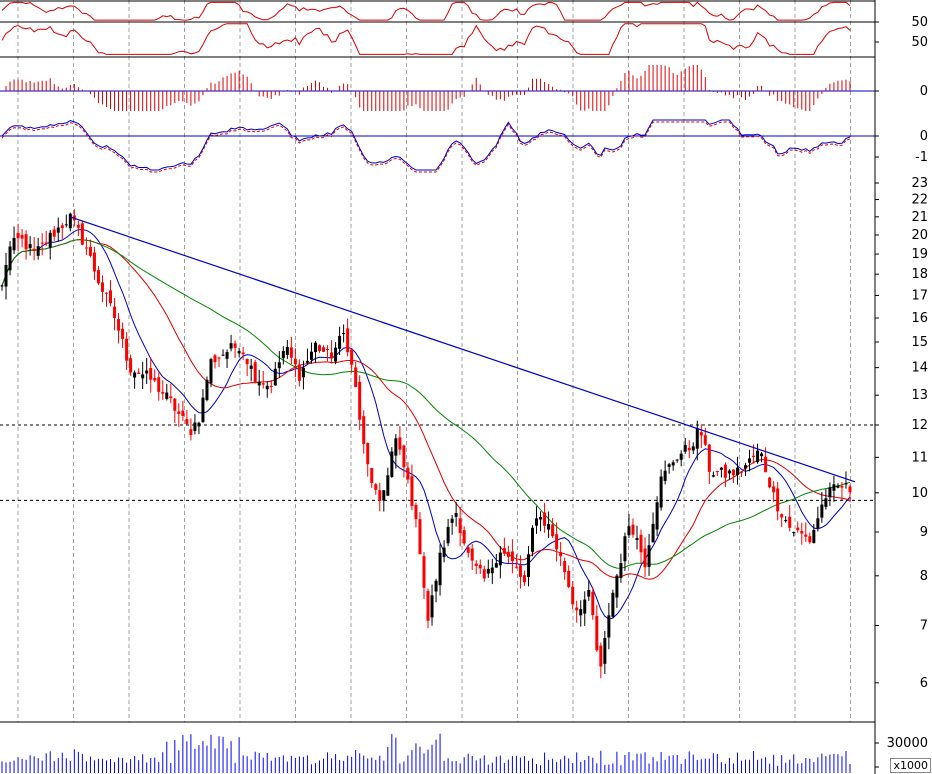 The image size is (932, 774). What do you see at coordinates (924, 683) in the screenshot?
I see `price-tick-label: 6` at bounding box center [924, 683].